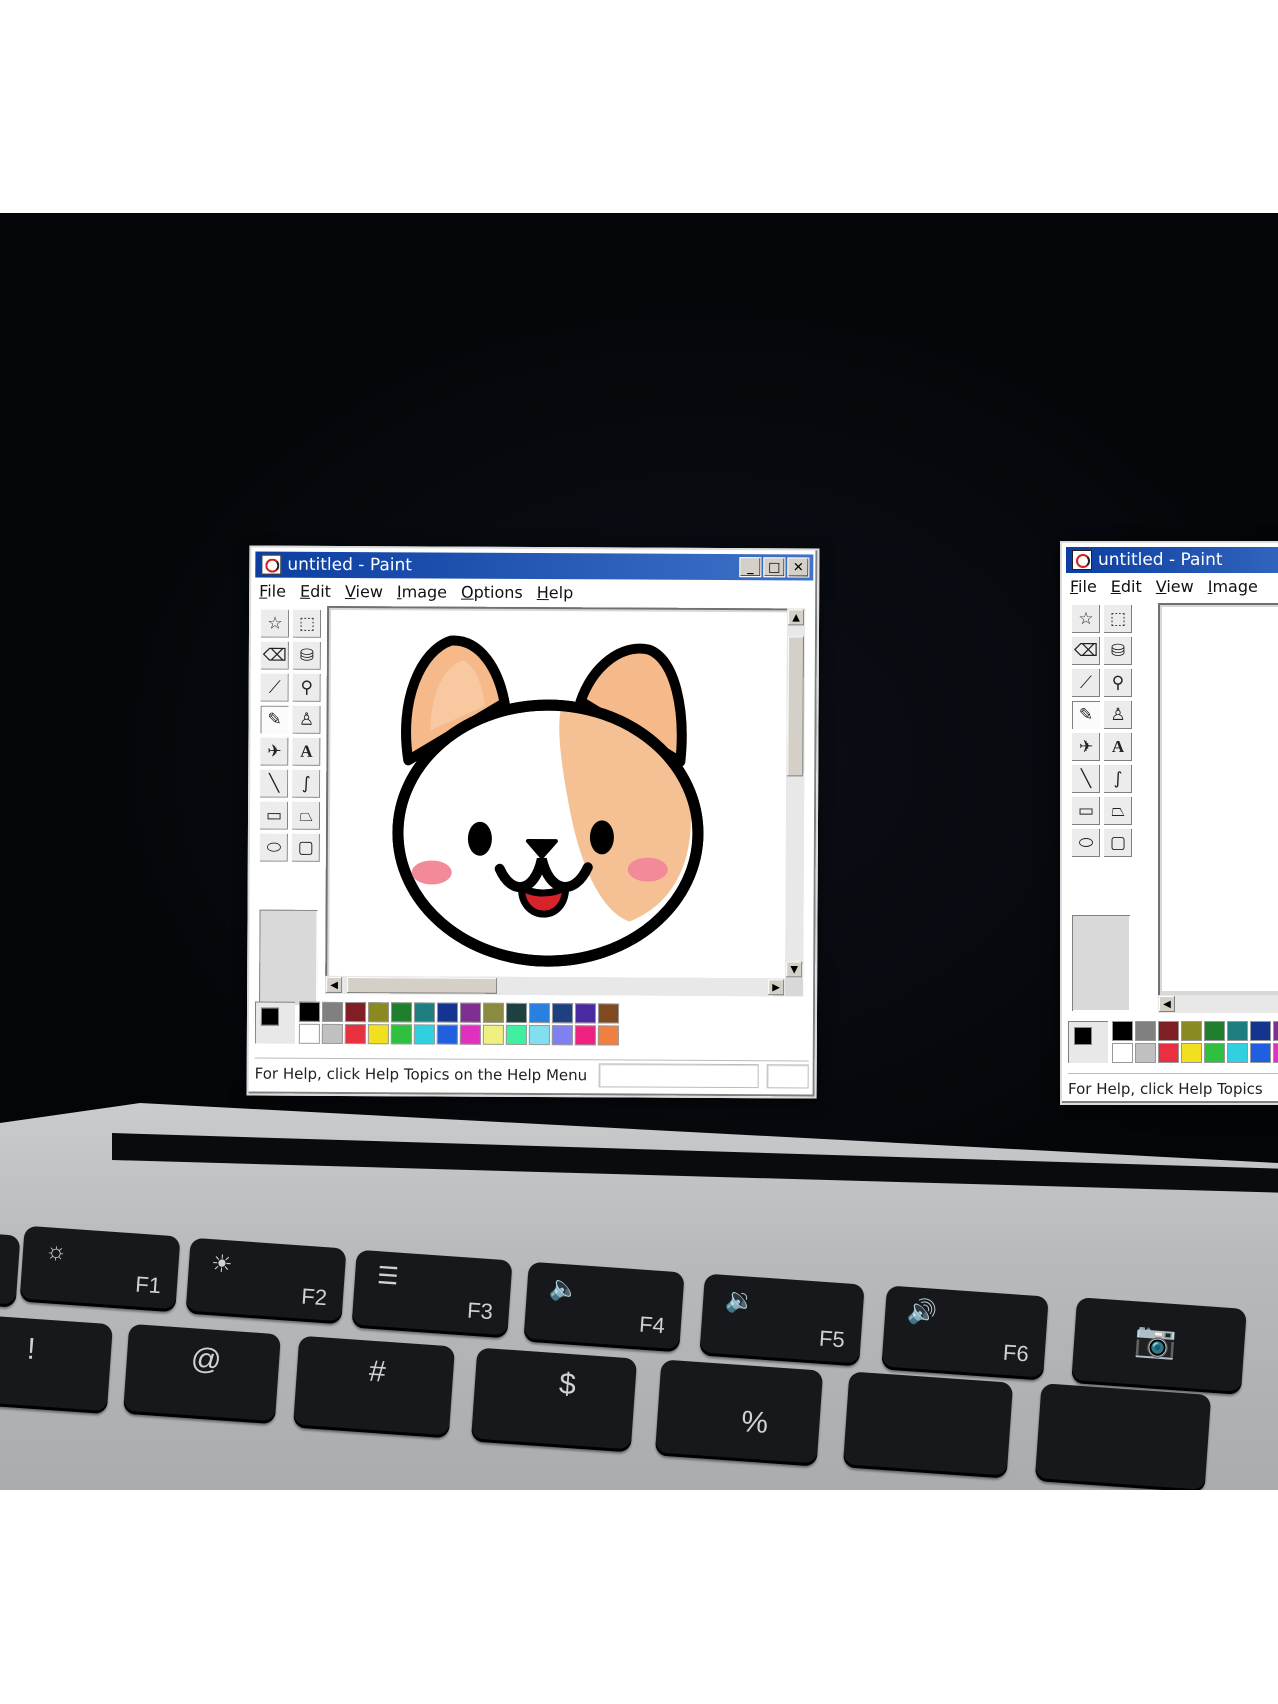 Image resolution: width=1278 pixels, height=1704 pixels. Describe the element at coordinates (315, 593) in the screenshot. I see `menu-edit: Edit` at that location.